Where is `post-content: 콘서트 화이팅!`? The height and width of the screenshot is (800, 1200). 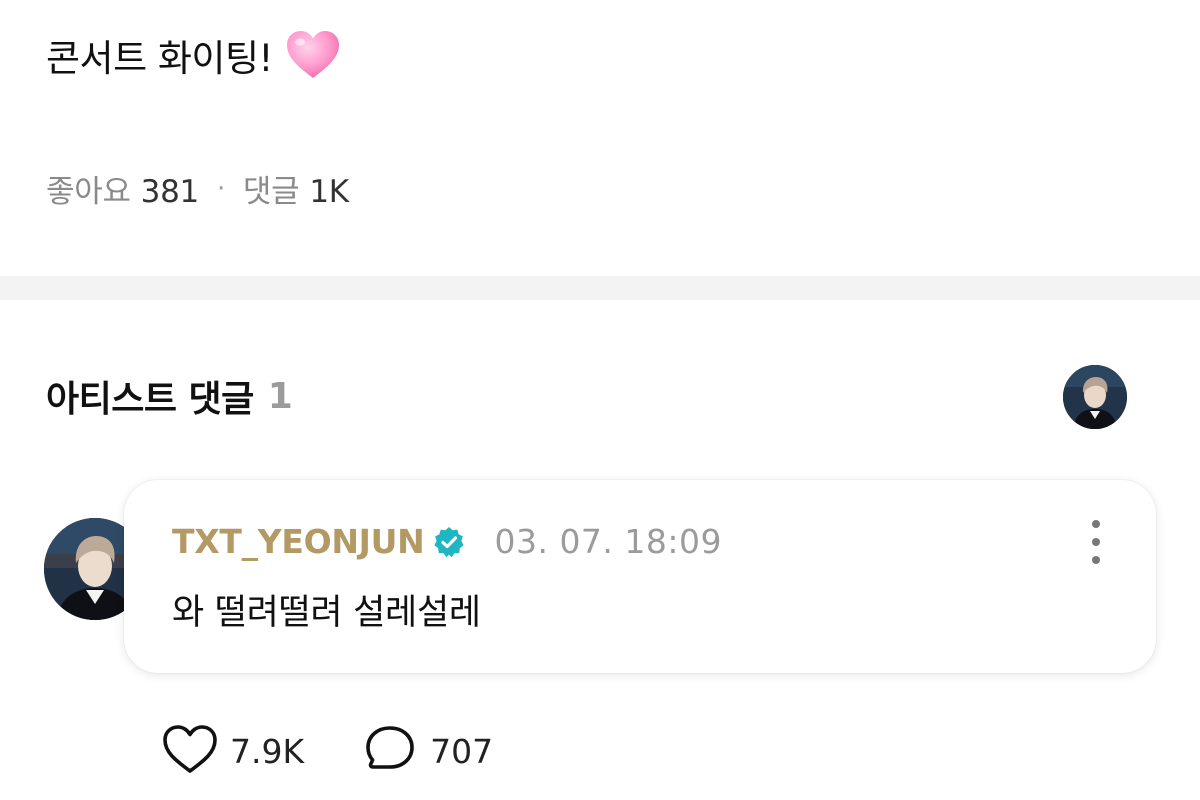
post-content: 콘서트 화이팅! is located at coordinates (193, 55).